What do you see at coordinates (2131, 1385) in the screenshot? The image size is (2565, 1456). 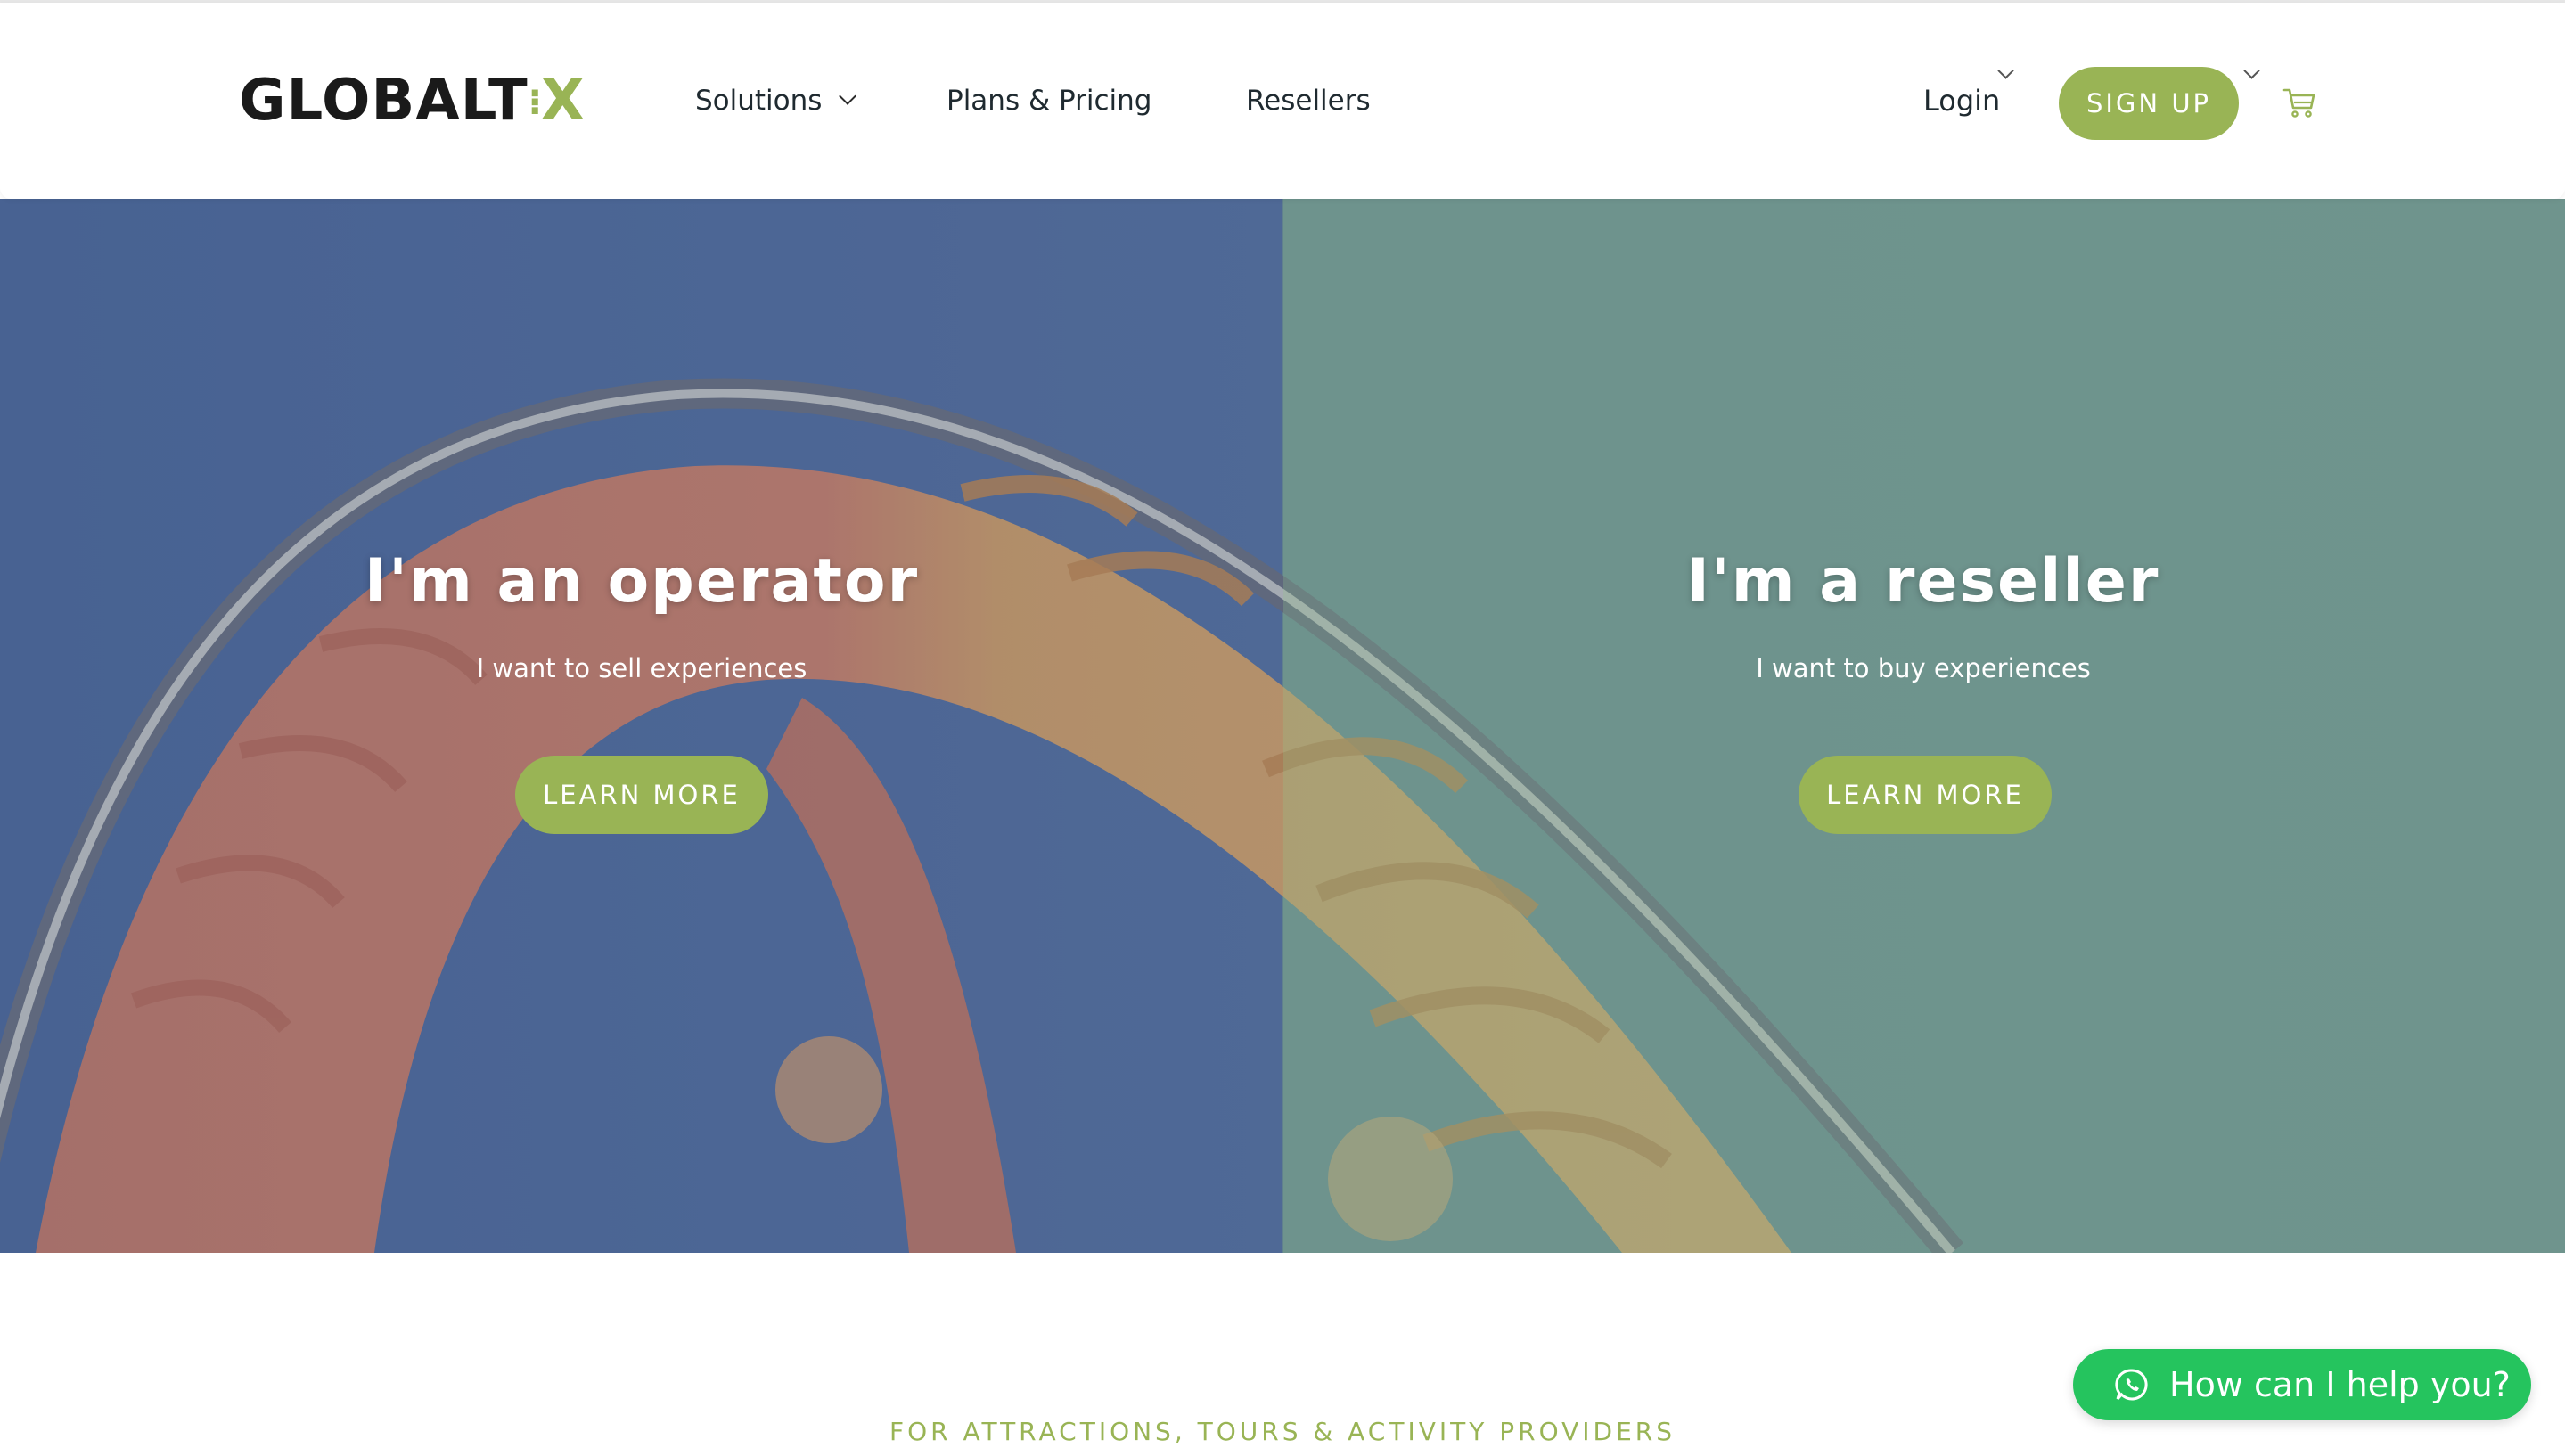 I see `whatsapp-icon` at bounding box center [2131, 1385].